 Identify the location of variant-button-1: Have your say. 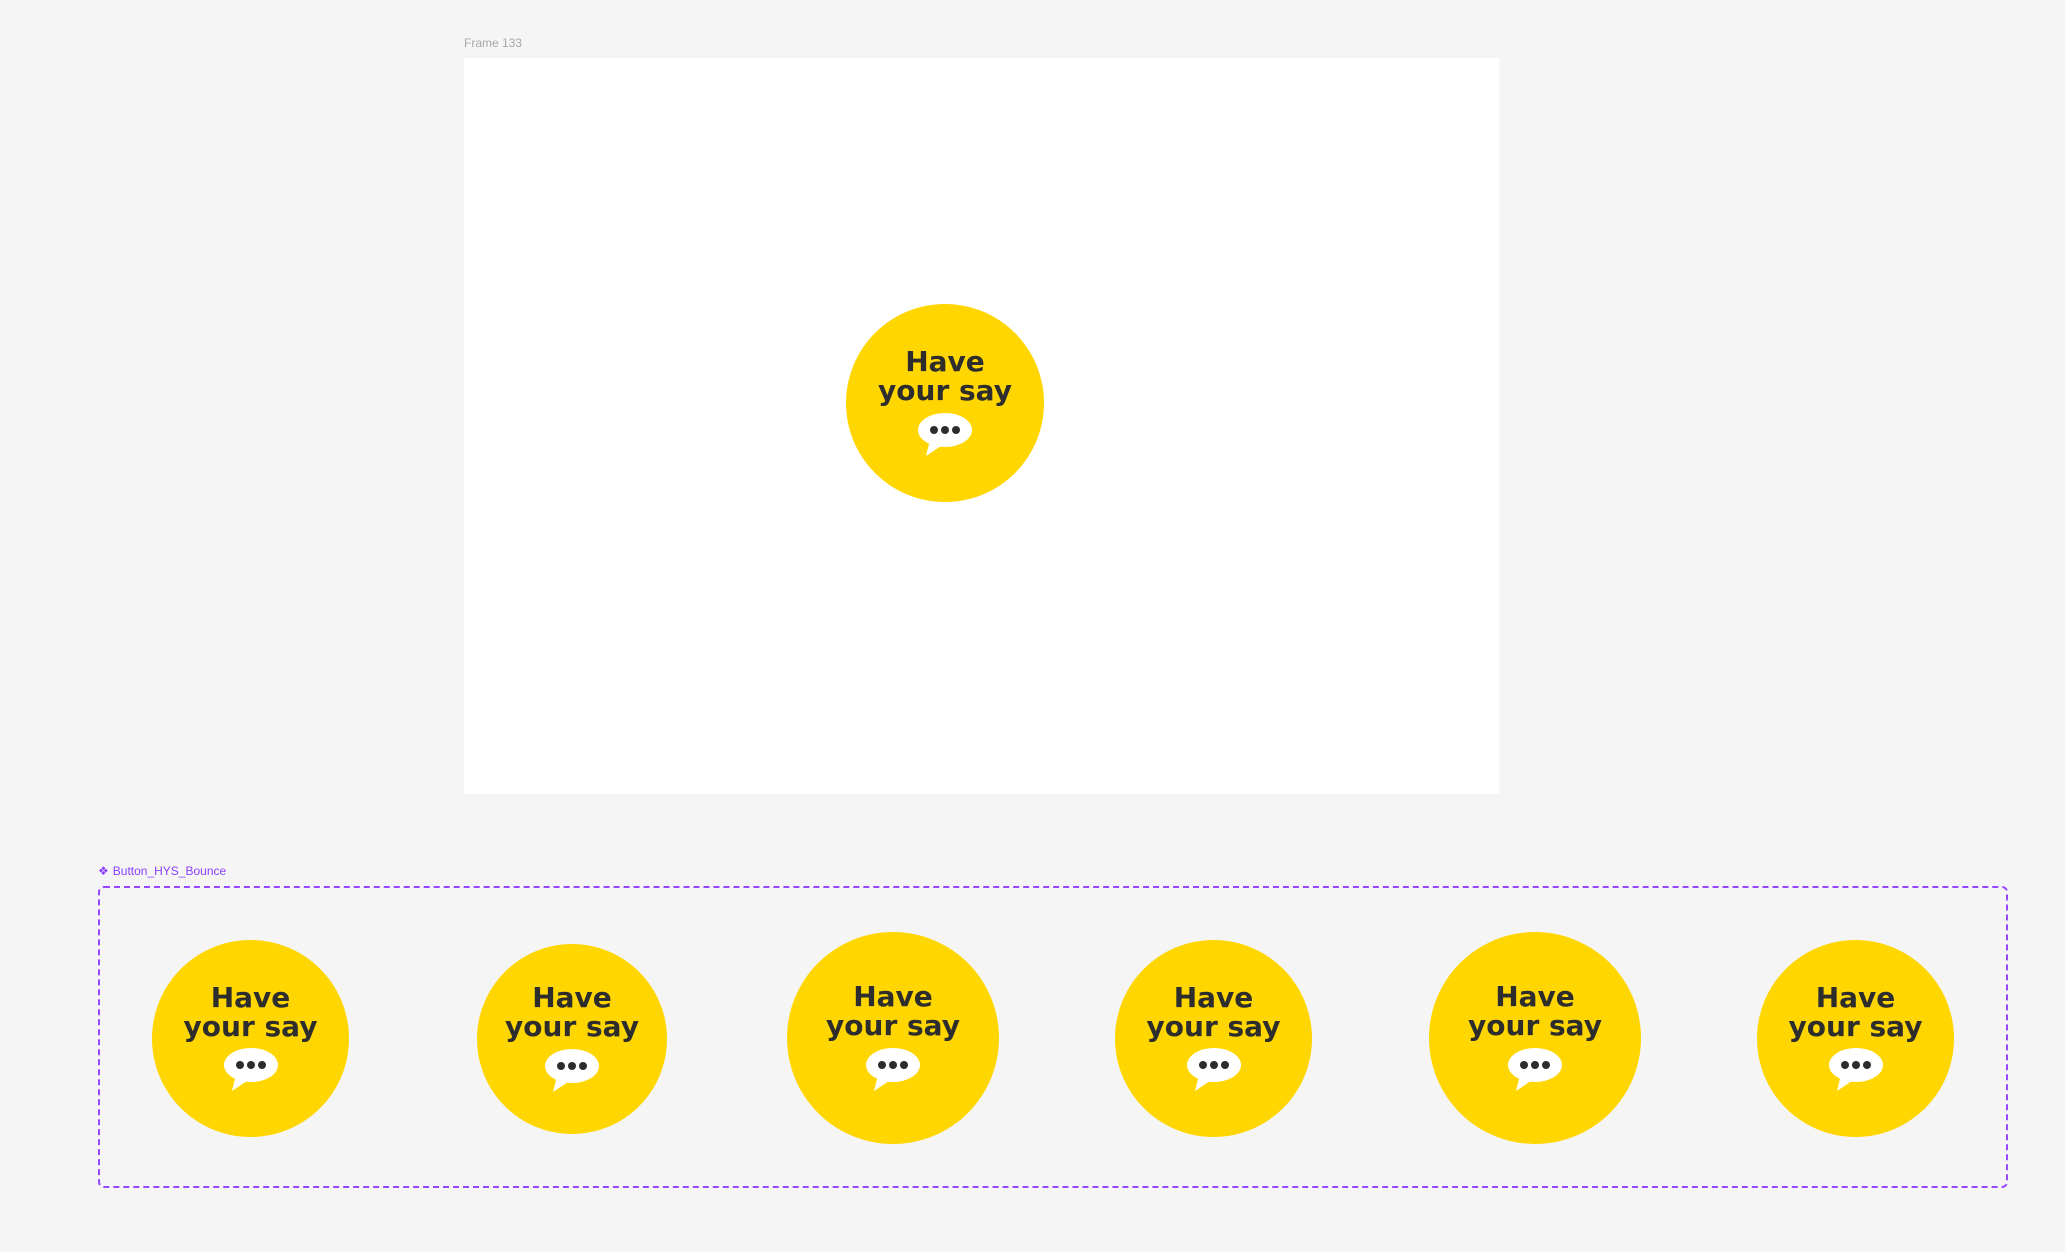
(250, 1038).